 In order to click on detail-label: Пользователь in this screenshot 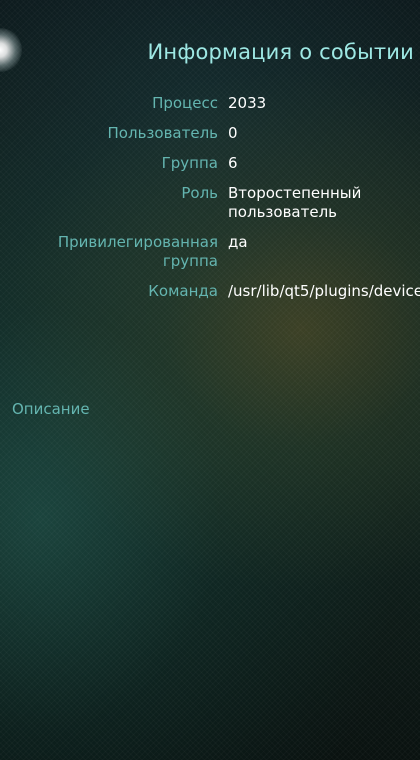, I will do `click(162, 133)`.